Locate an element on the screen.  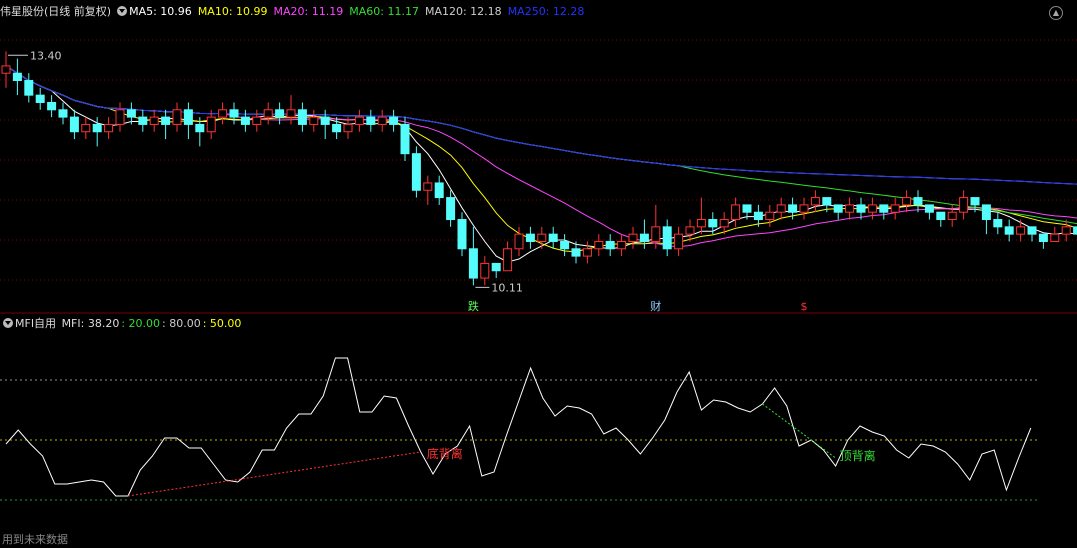
bottom-divergence-line is located at coordinates (274, 474).